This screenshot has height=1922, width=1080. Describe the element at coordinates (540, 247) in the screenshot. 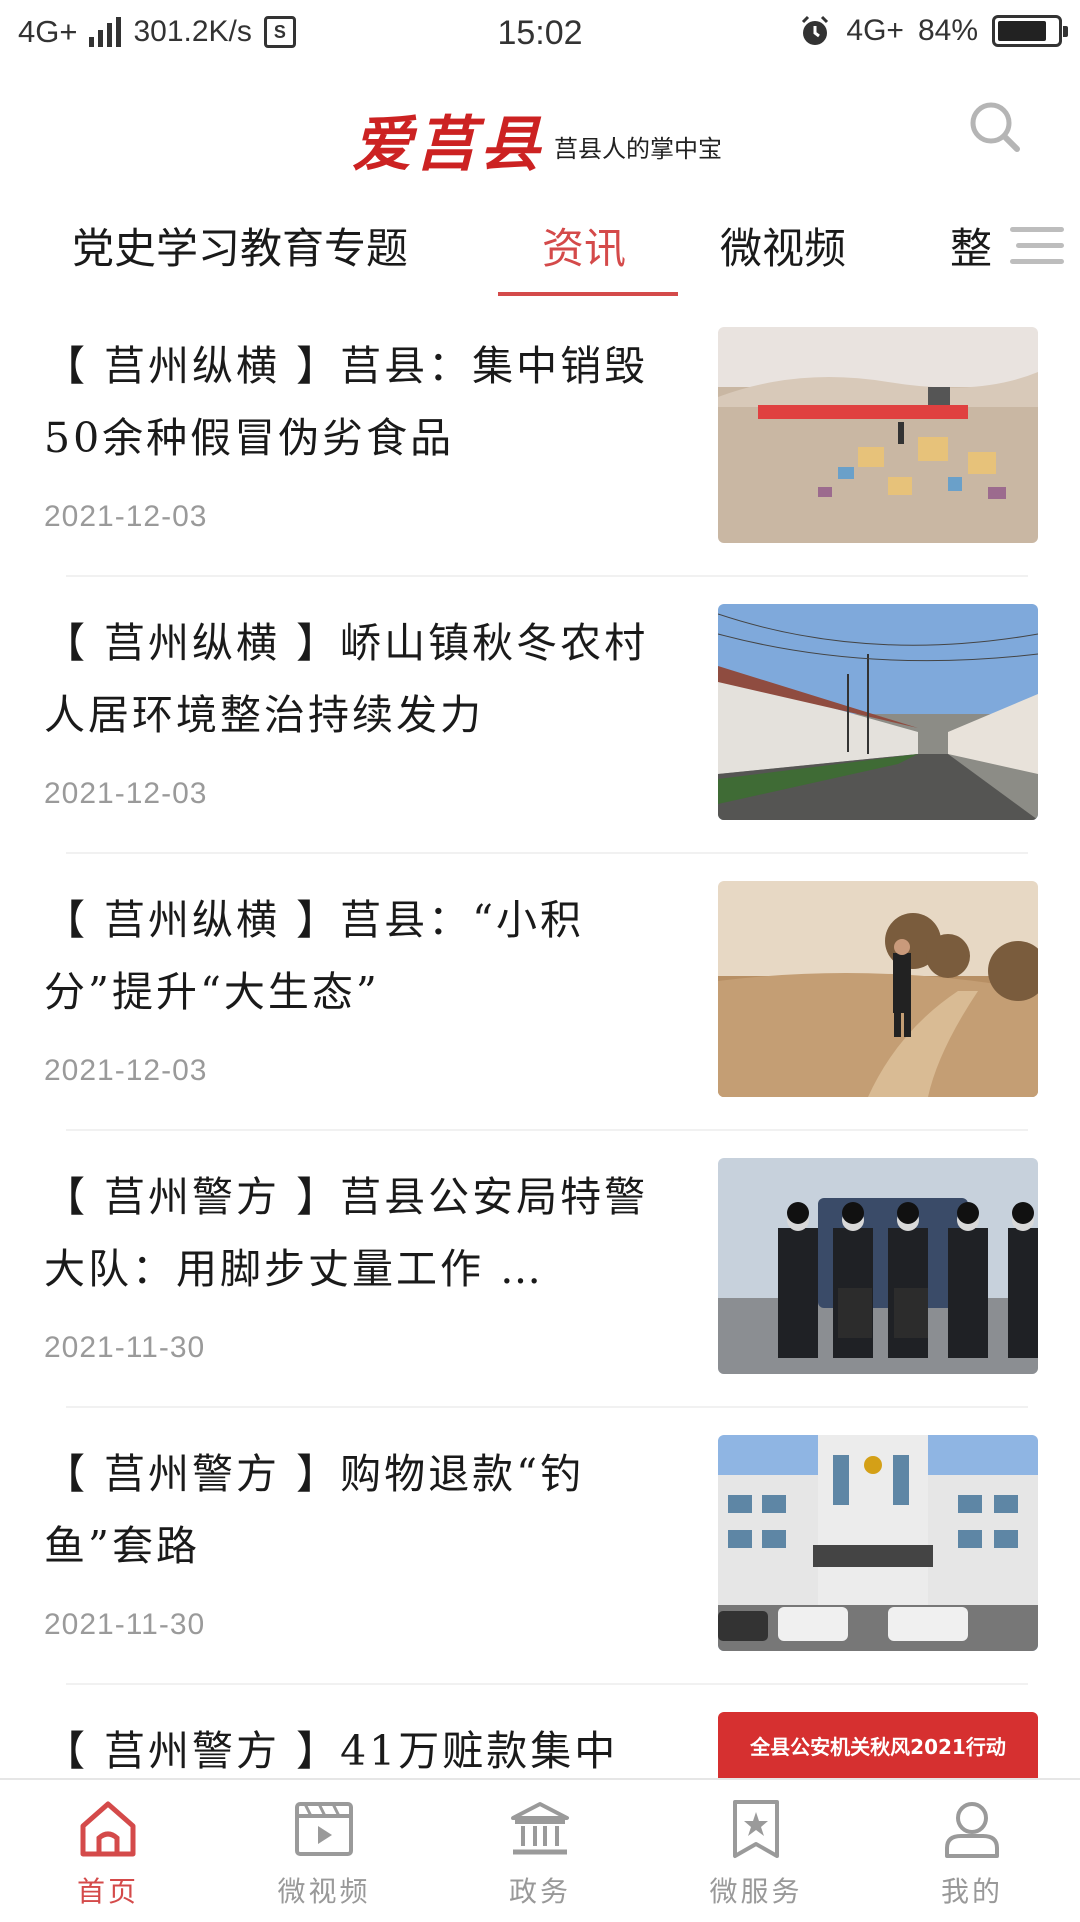

I see `channel-tabs: 党史学习教育专题 资讯 微视频 整` at that location.